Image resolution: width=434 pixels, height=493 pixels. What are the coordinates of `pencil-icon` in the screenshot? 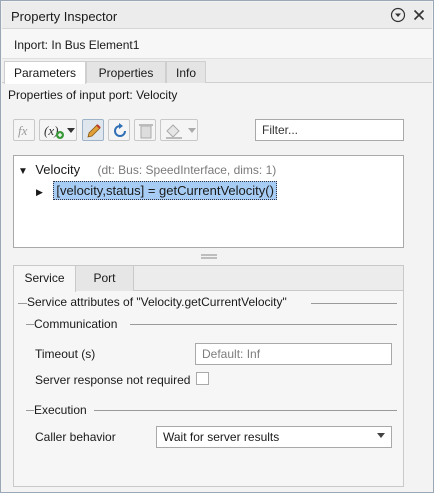 It's located at (94, 131).